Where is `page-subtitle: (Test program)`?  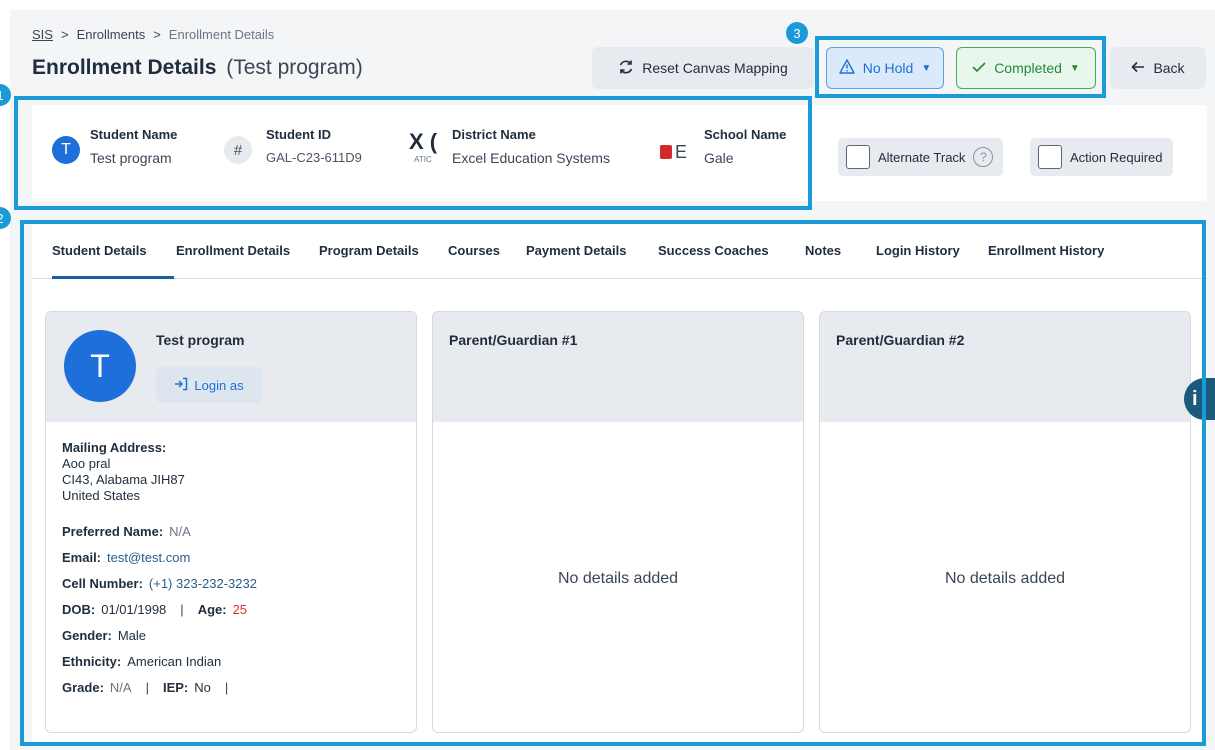 page-subtitle: (Test program) is located at coordinates (294, 67).